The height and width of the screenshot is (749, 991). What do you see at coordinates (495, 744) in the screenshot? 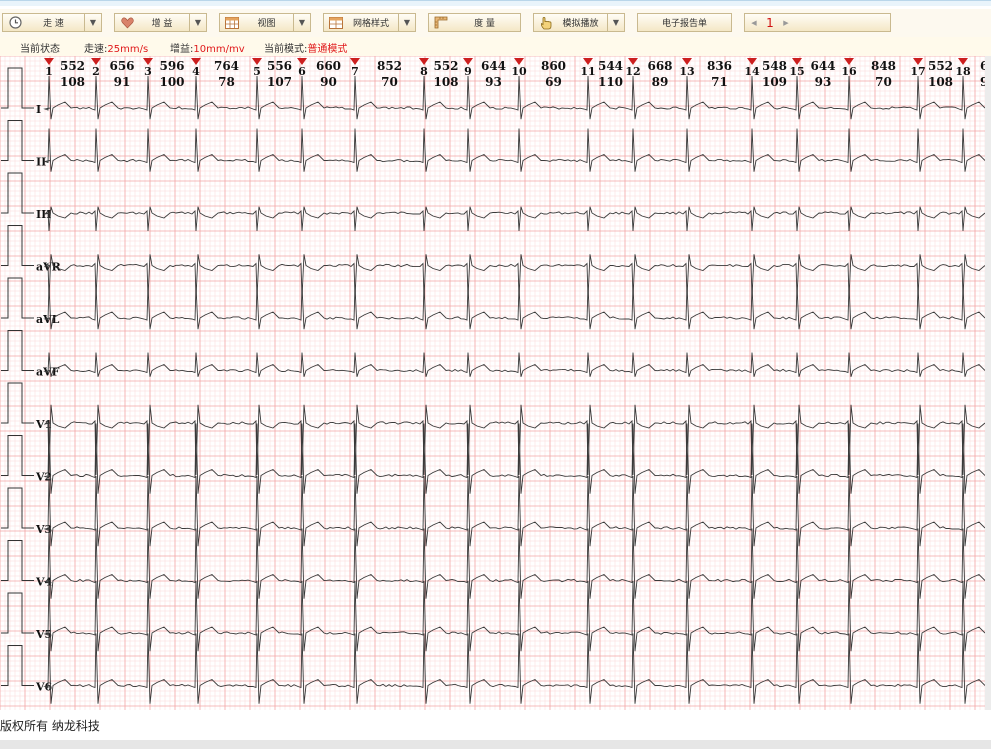
I see `bottom-band` at bounding box center [495, 744].